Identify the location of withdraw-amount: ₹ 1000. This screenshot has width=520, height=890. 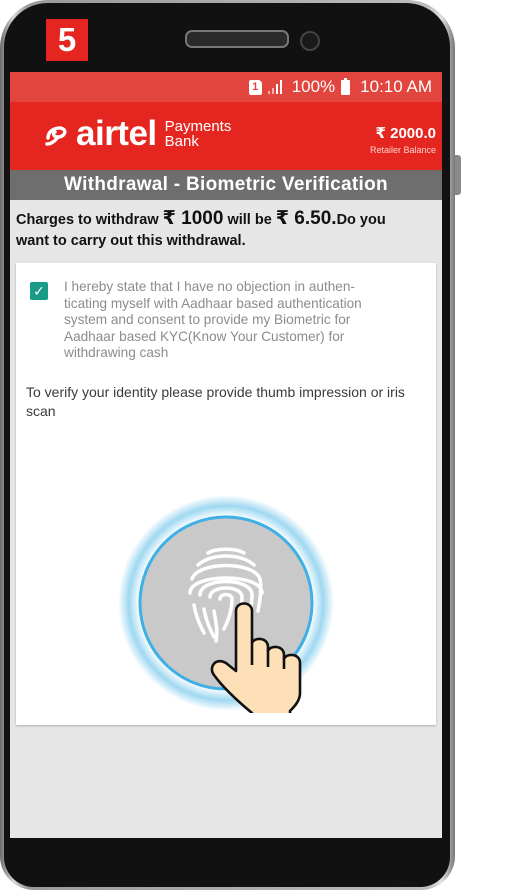
(193, 218).